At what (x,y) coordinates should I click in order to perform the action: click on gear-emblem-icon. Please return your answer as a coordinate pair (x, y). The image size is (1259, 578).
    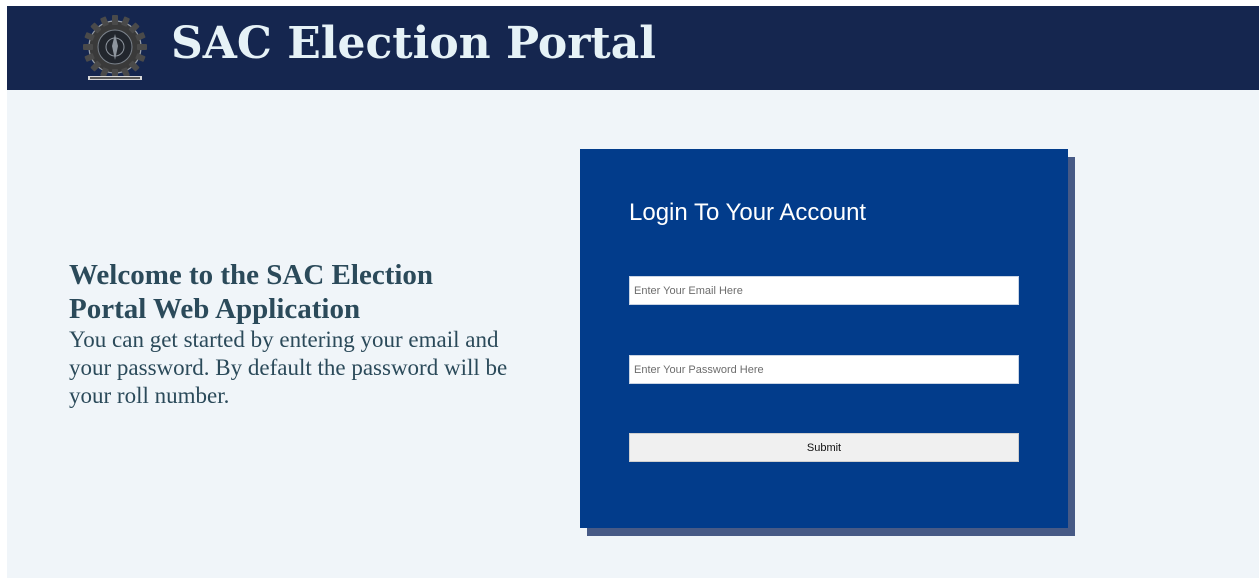
    Looking at the image, I should click on (115, 47).